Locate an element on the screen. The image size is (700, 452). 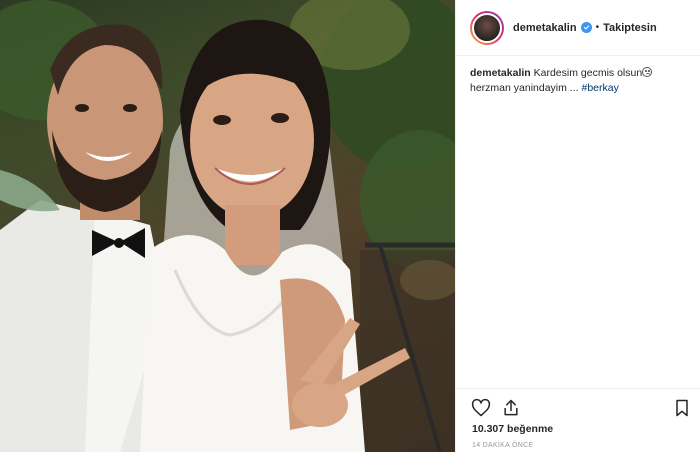
frown-emoji-icon is located at coordinates (647, 72).